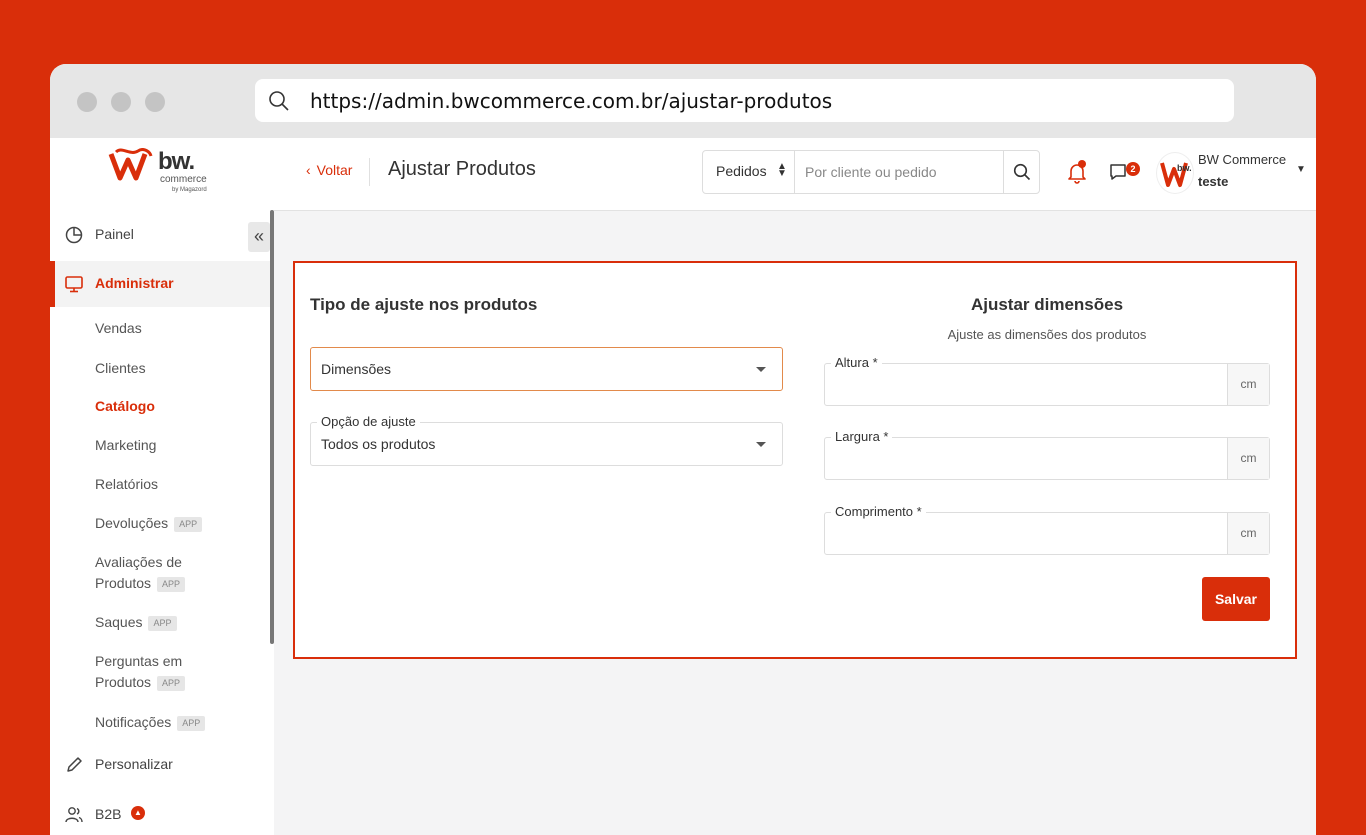  What do you see at coordinates (138, 813) in the screenshot?
I see `flame-icon: ▲` at bounding box center [138, 813].